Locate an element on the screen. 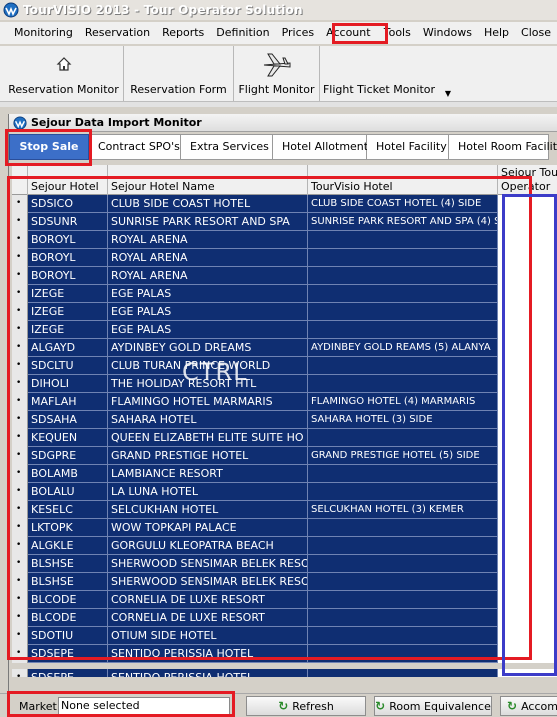 The width and height of the screenshot is (557, 717). room-equivalence-button: ↻ Room Equivalence is located at coordinates (433, 706).